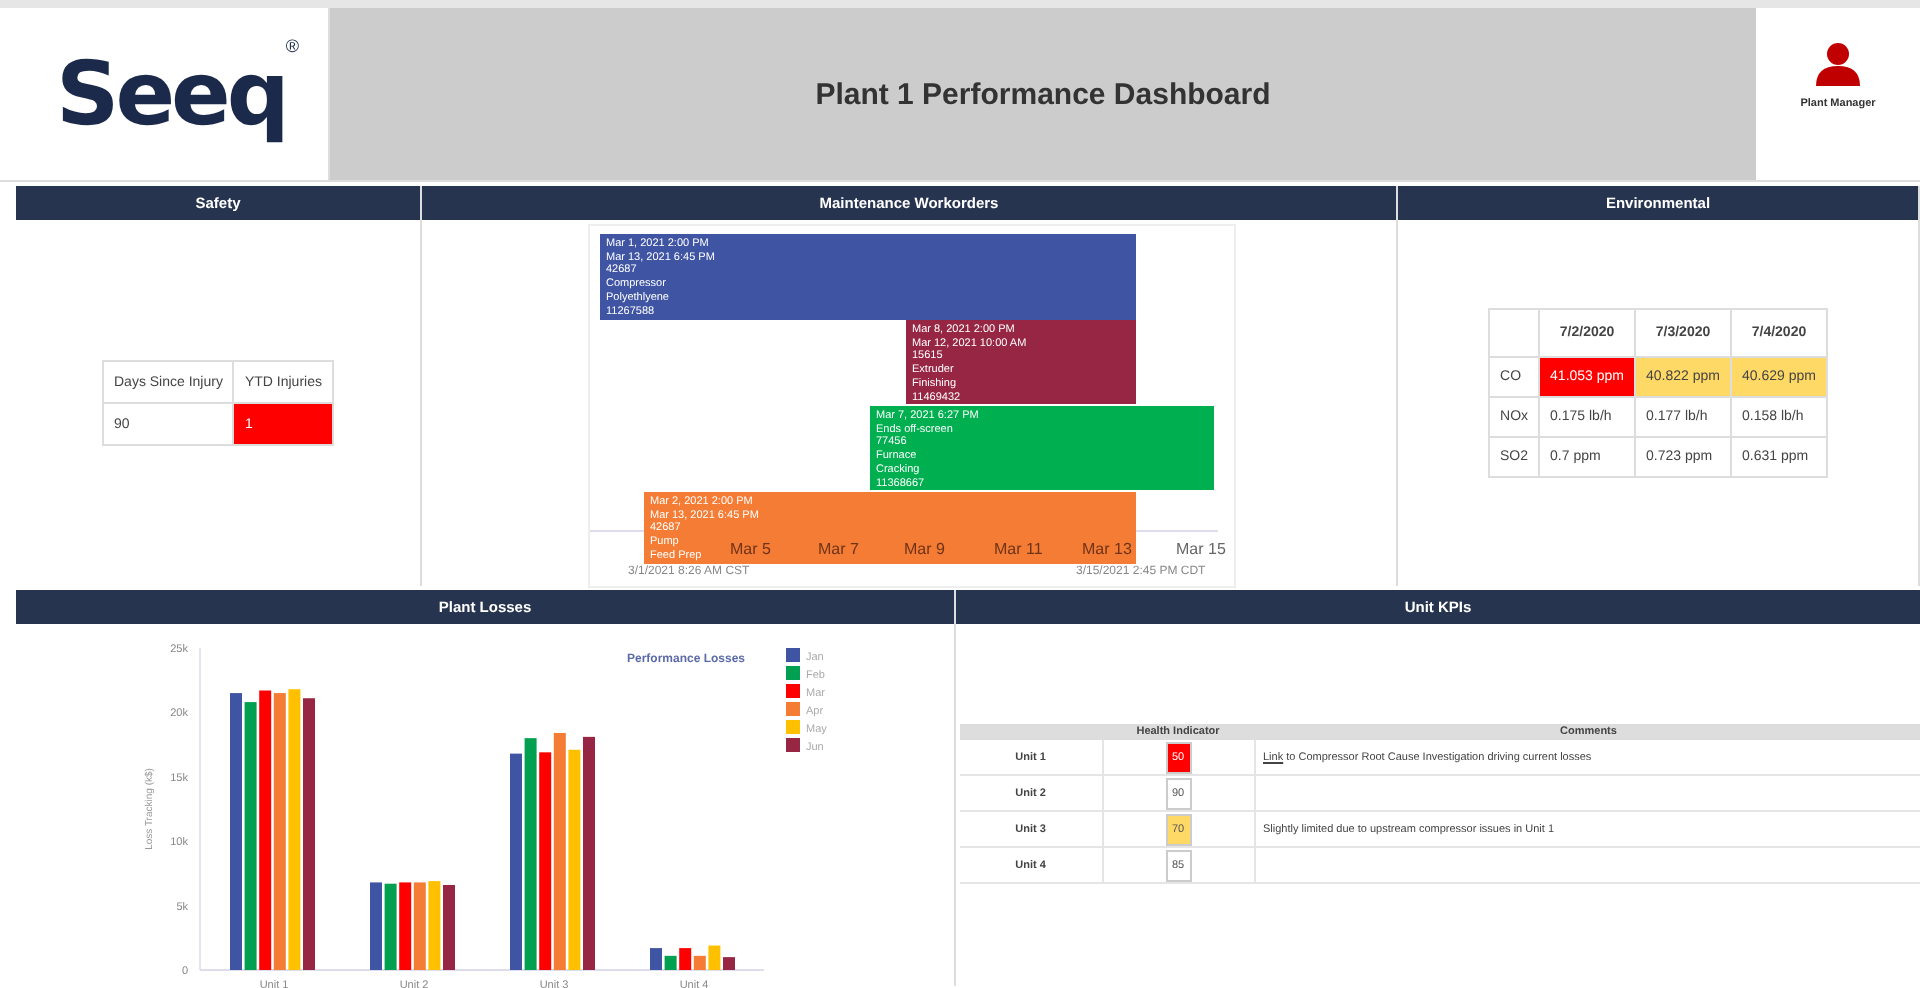 Image resolution: width=1920 pixels, height=988 pixels. Describe the element at coordinates (838, 549) in the screenshot. I see `axis-label: Mar 7` at that location.